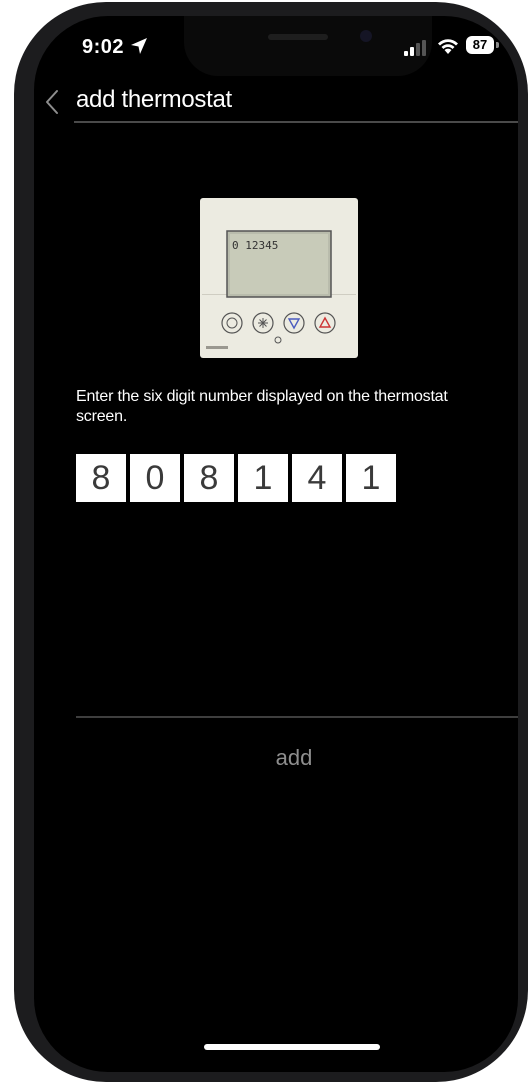  Describe the element at coordinates (415, 48) in the screenshot. I see `cellular-signal-icon` at that location.